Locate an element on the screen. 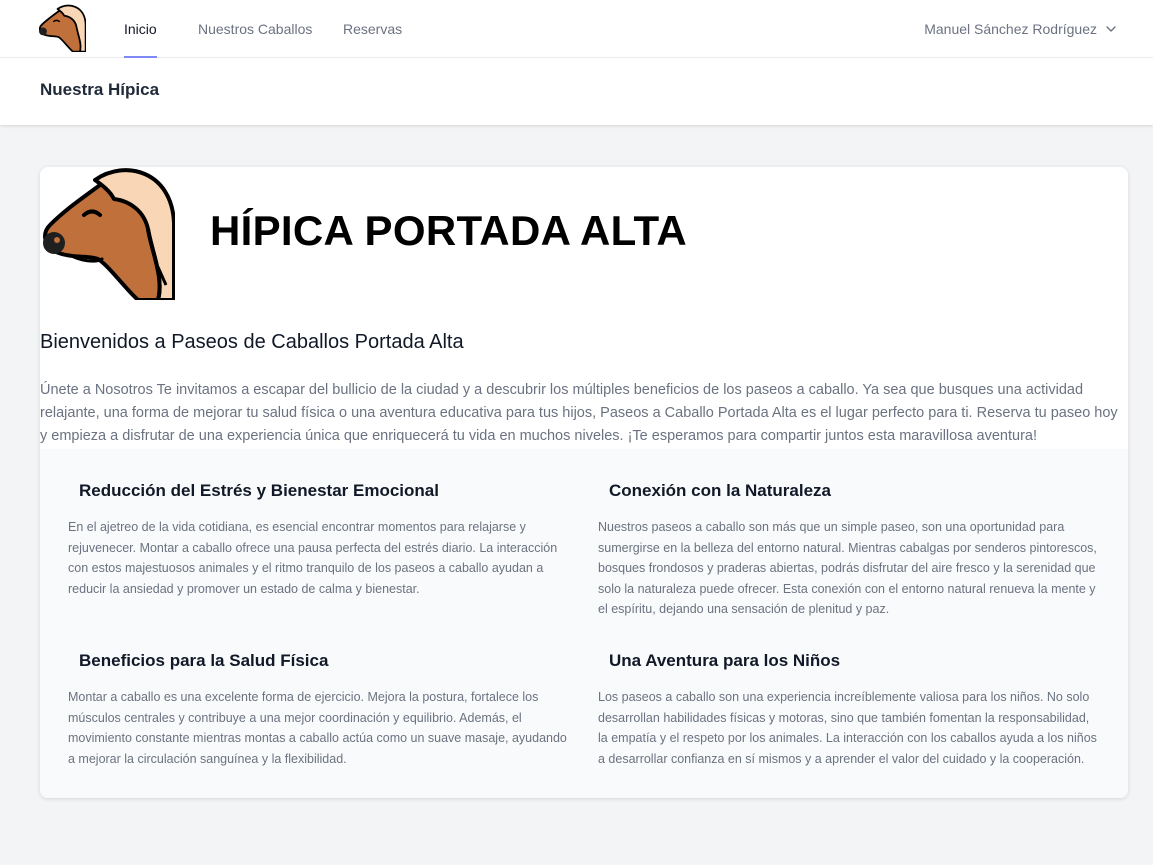  horse-logo-icon is located at coordinates (62, 28).